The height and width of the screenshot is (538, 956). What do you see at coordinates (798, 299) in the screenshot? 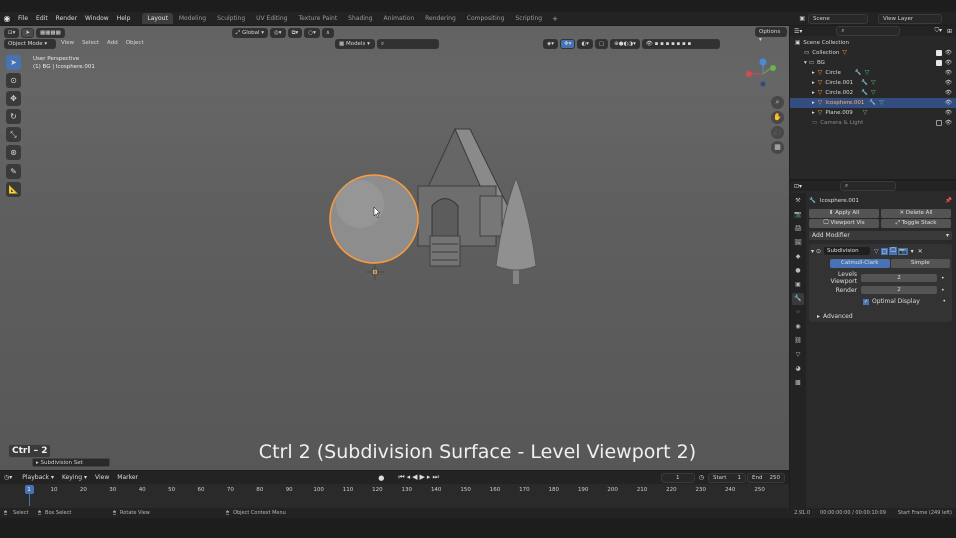
I see `modifier-tab-icon: 🔧` at bounding box center [798, 299].